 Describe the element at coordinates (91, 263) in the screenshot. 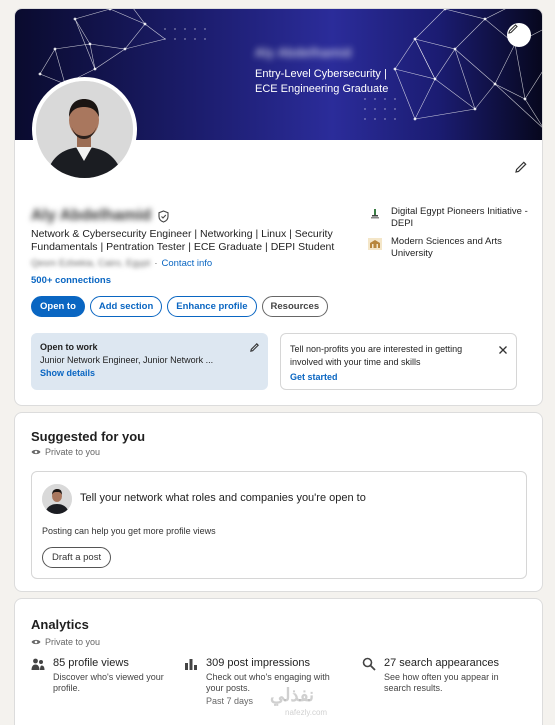

I see `profile-location: Qesm Ezbekia, Cairo, Egypt` at that location.